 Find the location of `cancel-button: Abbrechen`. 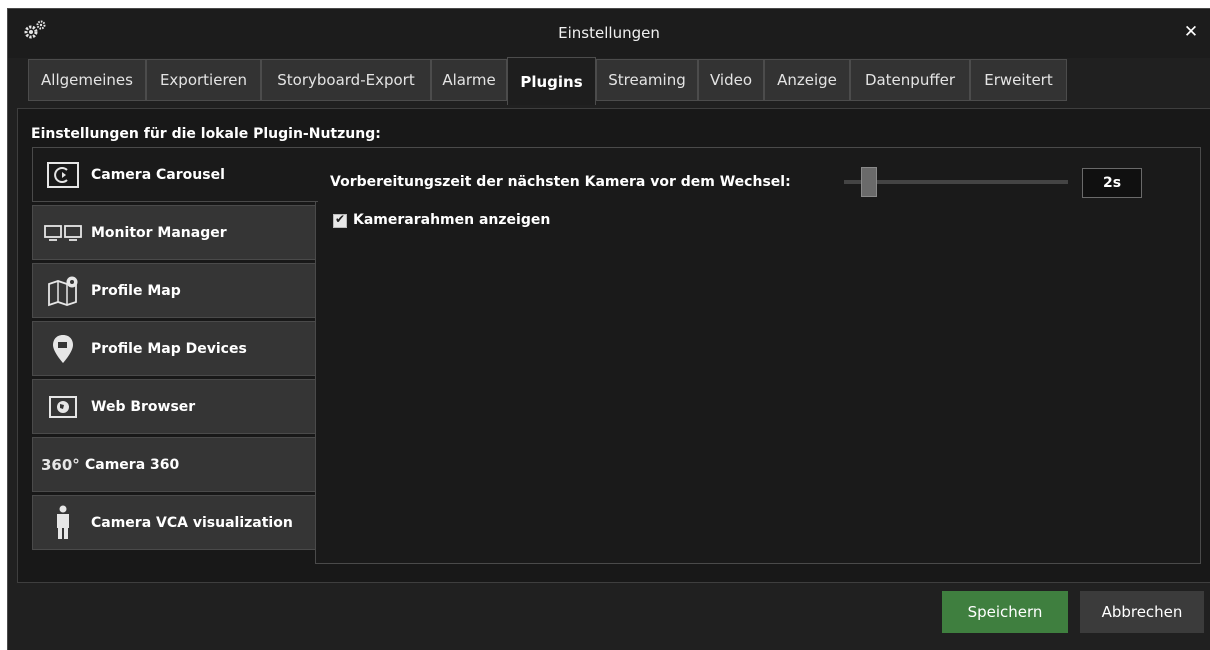

cancel-button: Abbrechen is located at coordinates (1142, 612).